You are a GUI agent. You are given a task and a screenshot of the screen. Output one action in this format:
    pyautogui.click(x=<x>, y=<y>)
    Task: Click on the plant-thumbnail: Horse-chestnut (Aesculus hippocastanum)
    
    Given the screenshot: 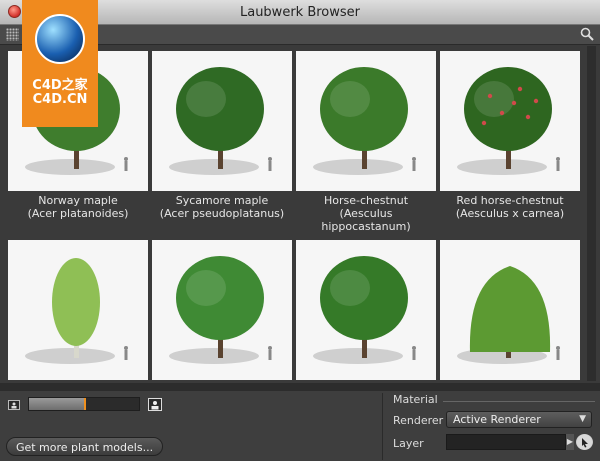 What is the action you would take?
    pyautogui.click(x=366, y=142)
    